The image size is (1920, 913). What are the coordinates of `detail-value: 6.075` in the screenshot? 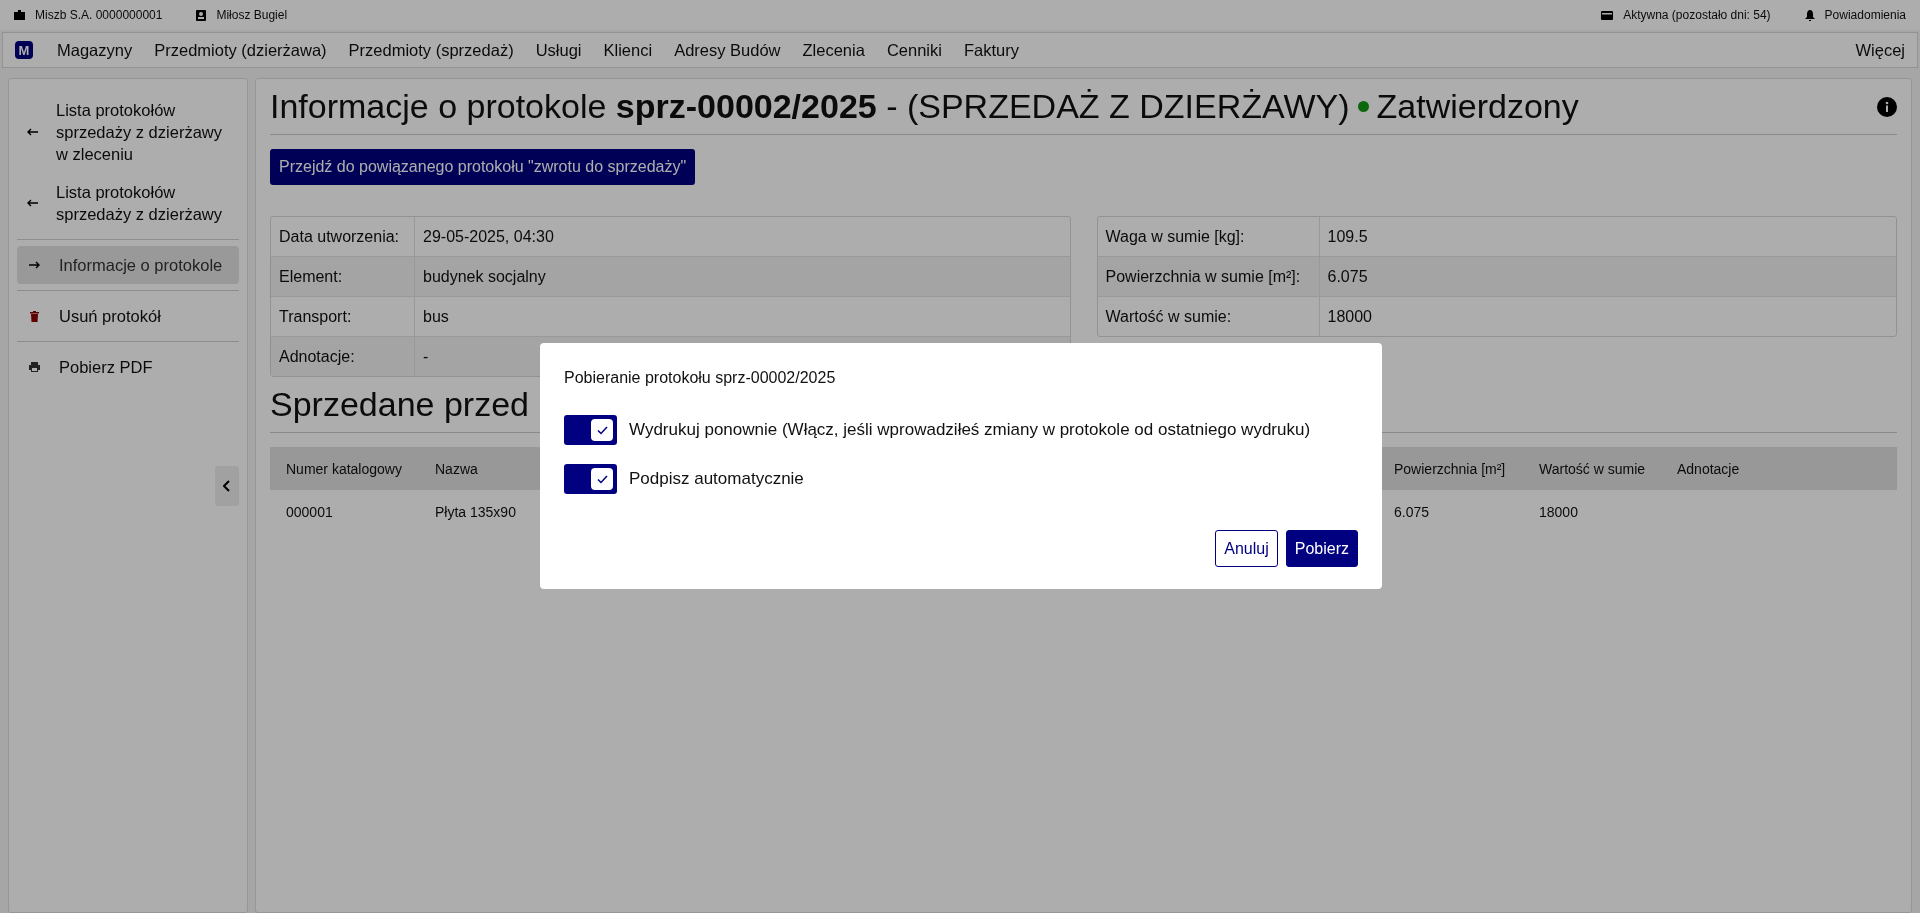 It's located at (1347, 276).